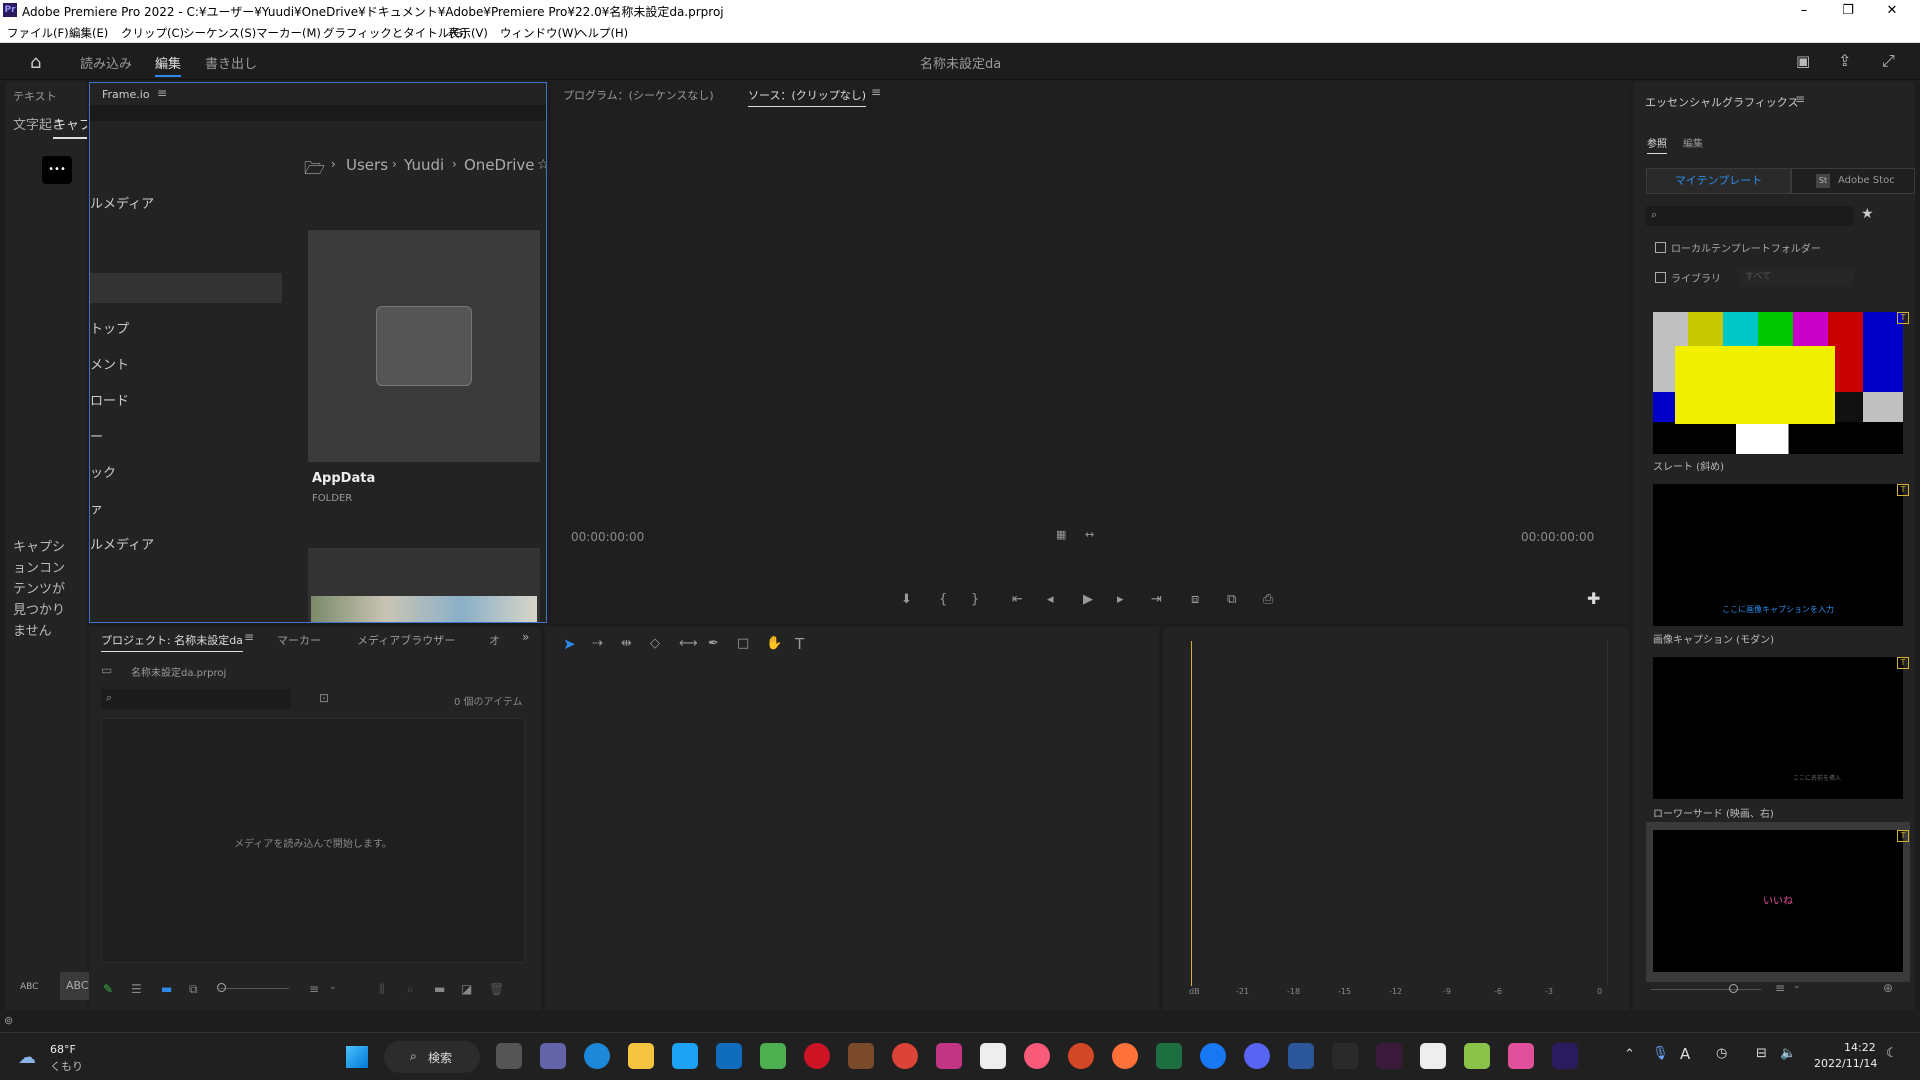 Image resolution: width=1920 pixels, height=1080 pixels. I want to click on edge-icon, so click(597, 1056).